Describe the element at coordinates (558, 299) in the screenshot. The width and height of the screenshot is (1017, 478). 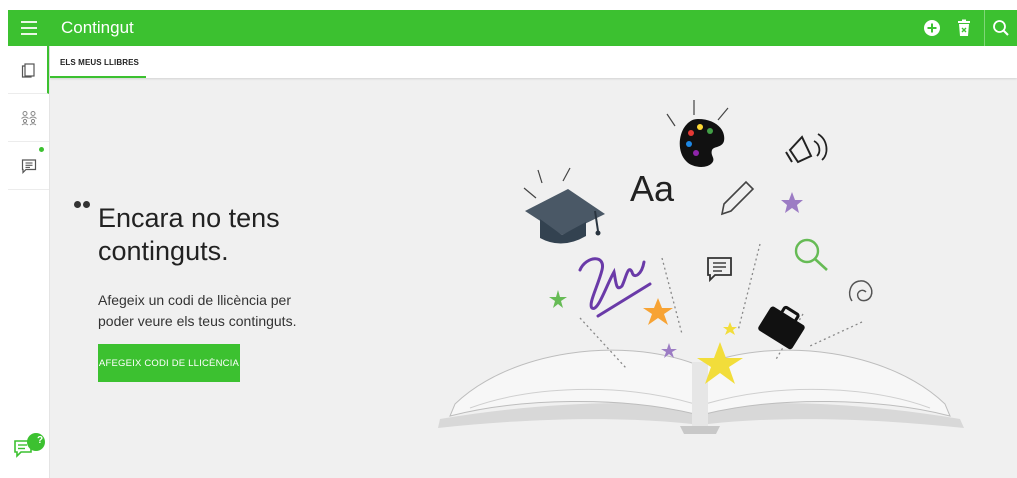
I see `star-green` at that location.